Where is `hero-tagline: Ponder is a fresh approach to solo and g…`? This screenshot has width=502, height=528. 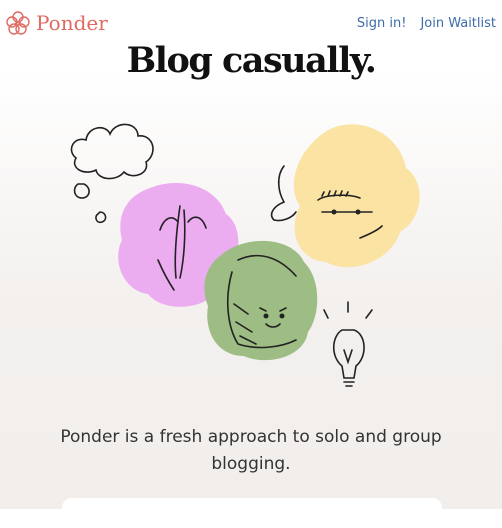 hero-tagline: Ponder is a fresh approach to solo and g… is located at coordinates (251, 450).